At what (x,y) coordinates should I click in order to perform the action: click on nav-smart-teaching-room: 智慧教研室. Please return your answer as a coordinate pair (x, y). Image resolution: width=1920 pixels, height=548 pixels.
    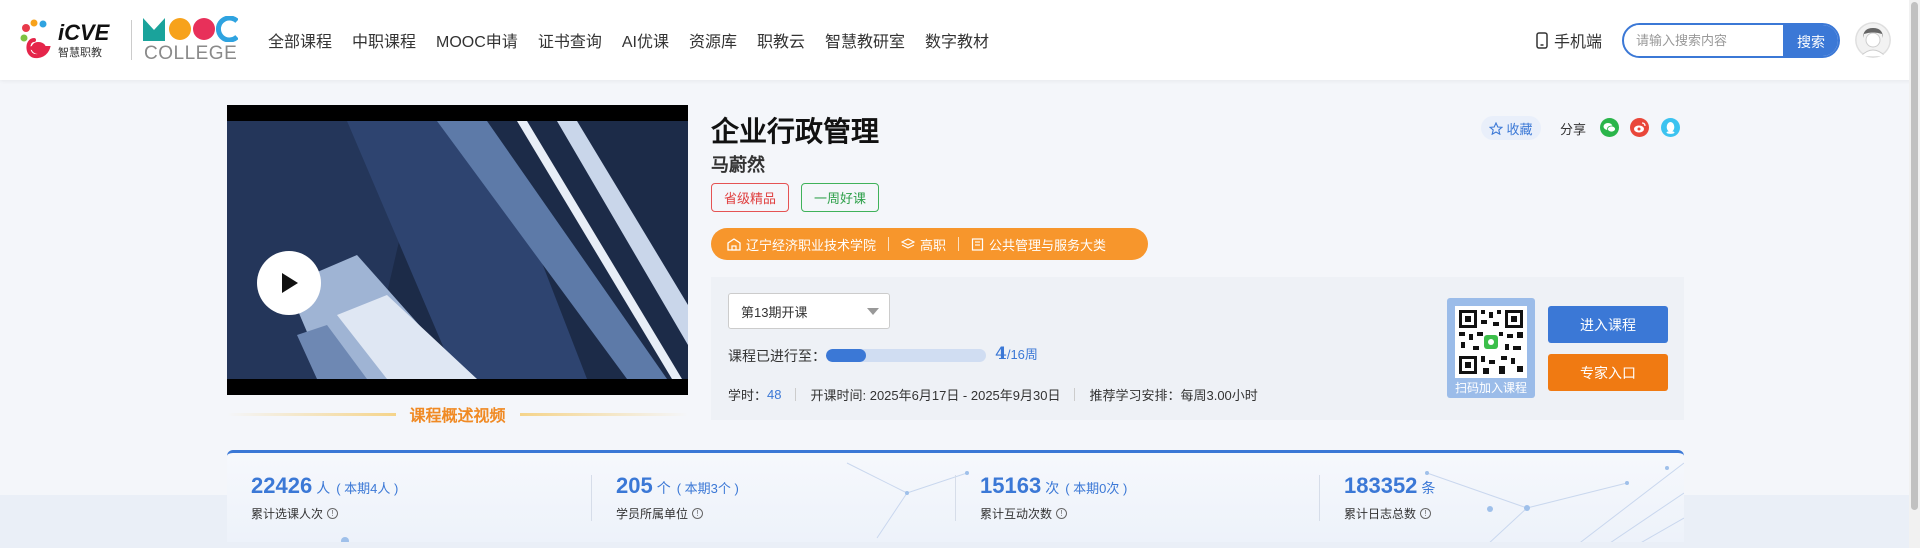
    Looking at the image, I should click on (865, 40).